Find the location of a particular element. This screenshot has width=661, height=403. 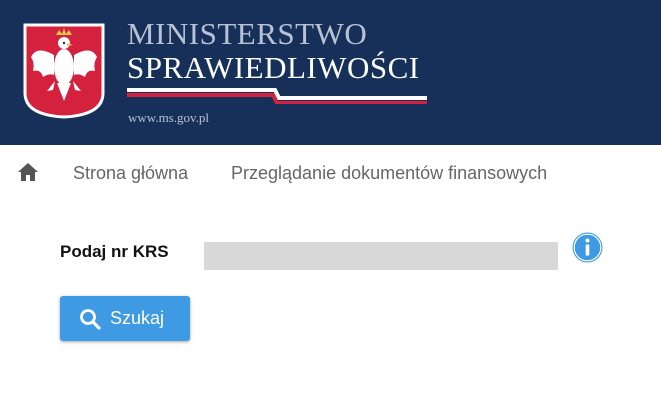

home-icon is located at coordinates (28, 172).